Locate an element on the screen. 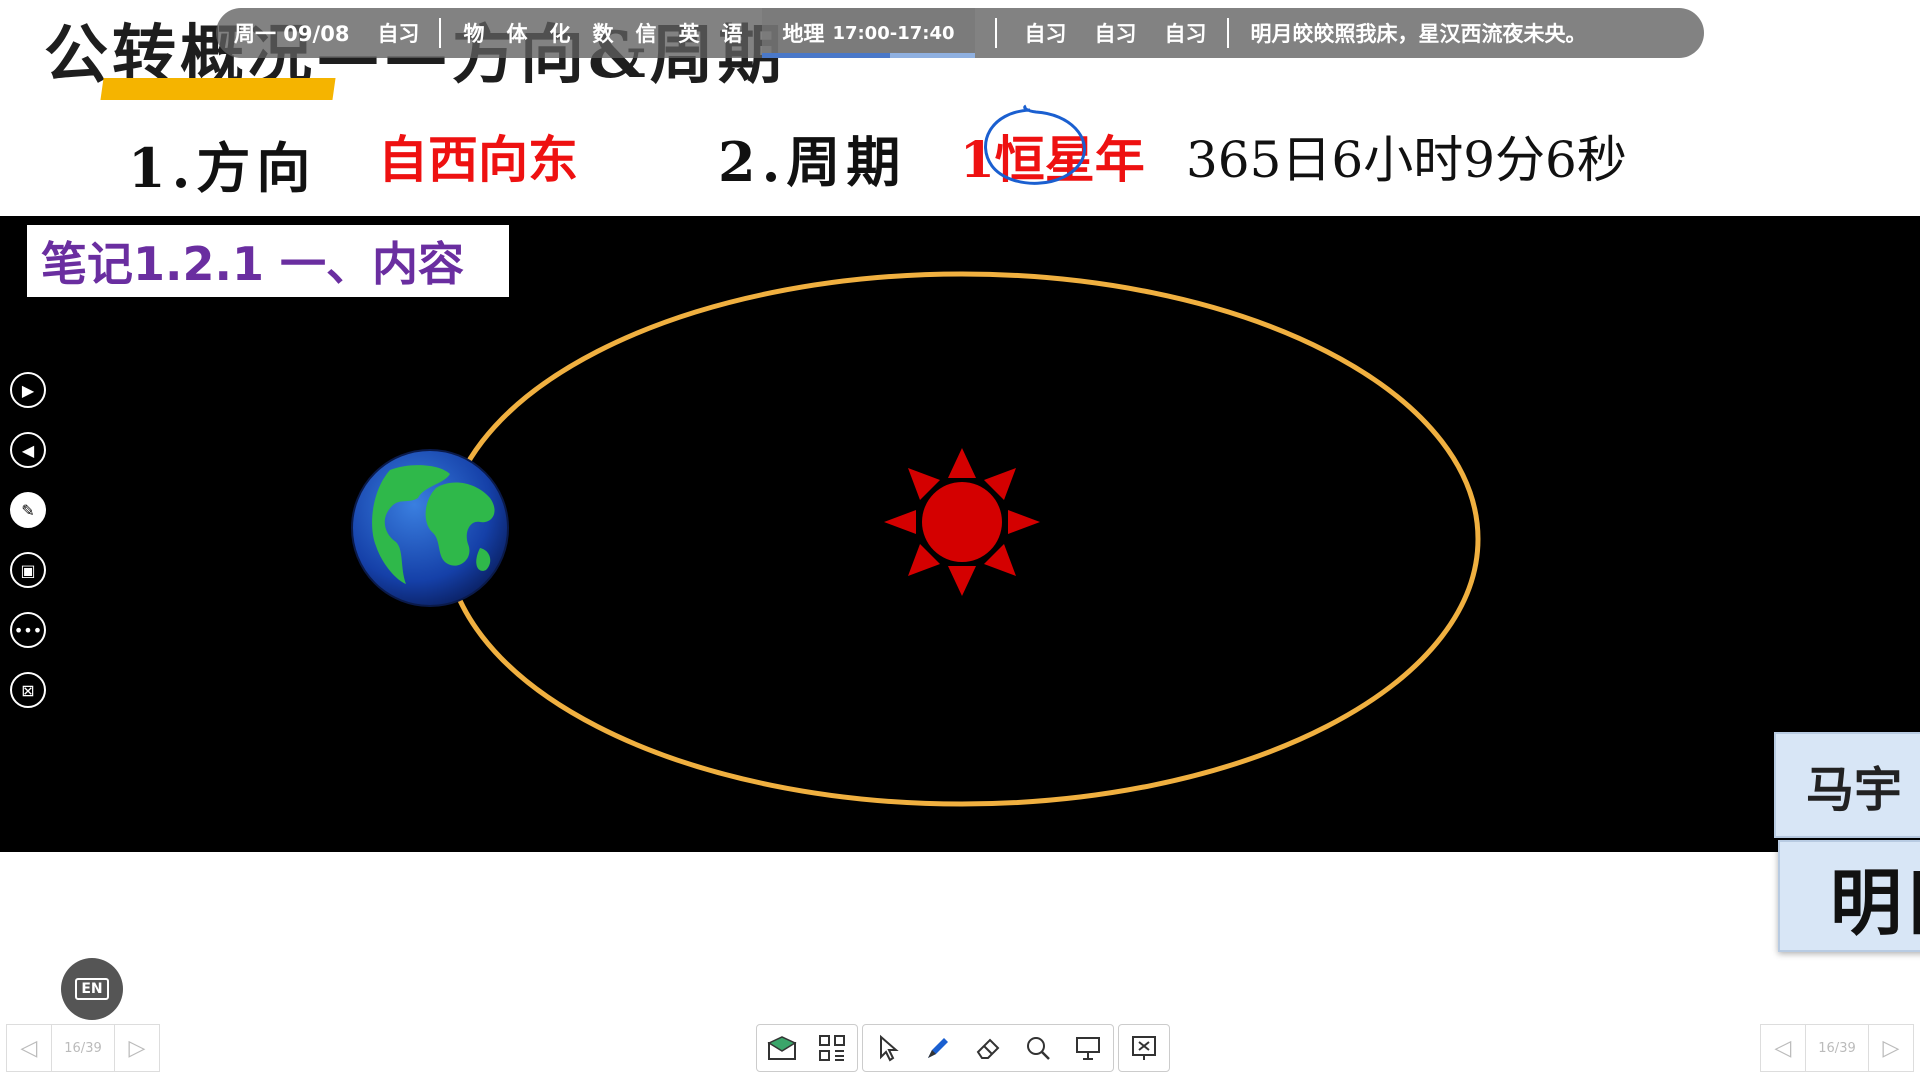 The image size is (1920, 1080). schedule-item: 体 is located at coordinates (517, 34).